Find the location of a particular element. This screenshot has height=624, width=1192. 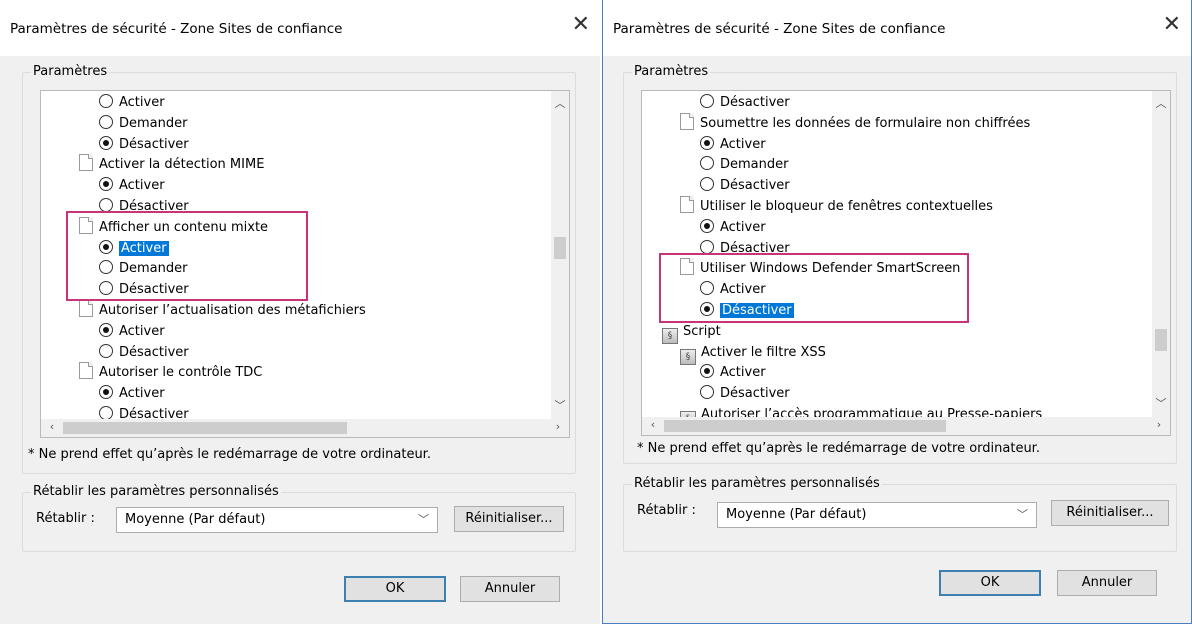

item-label: Activer le filtre XSS is located at coordinates (763, 352).